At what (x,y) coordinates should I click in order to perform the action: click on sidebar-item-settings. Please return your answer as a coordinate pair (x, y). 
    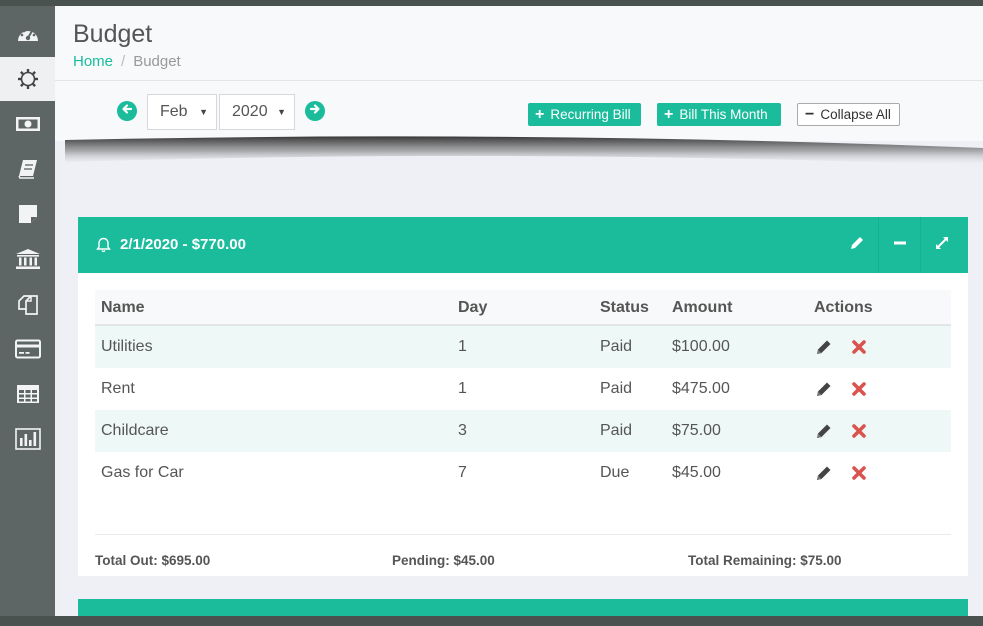
    Looking at the image, I should click on (27, 79).